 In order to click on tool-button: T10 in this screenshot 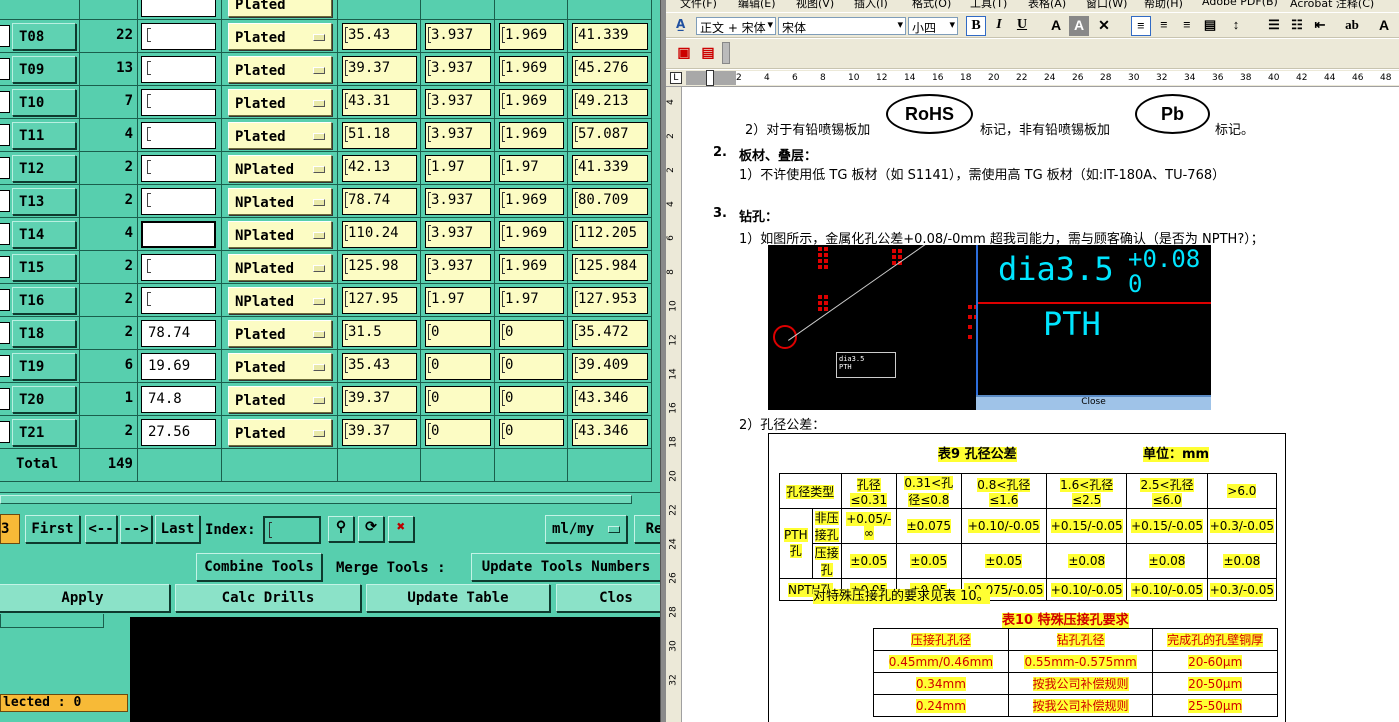, I will do `click(44, 102)`.